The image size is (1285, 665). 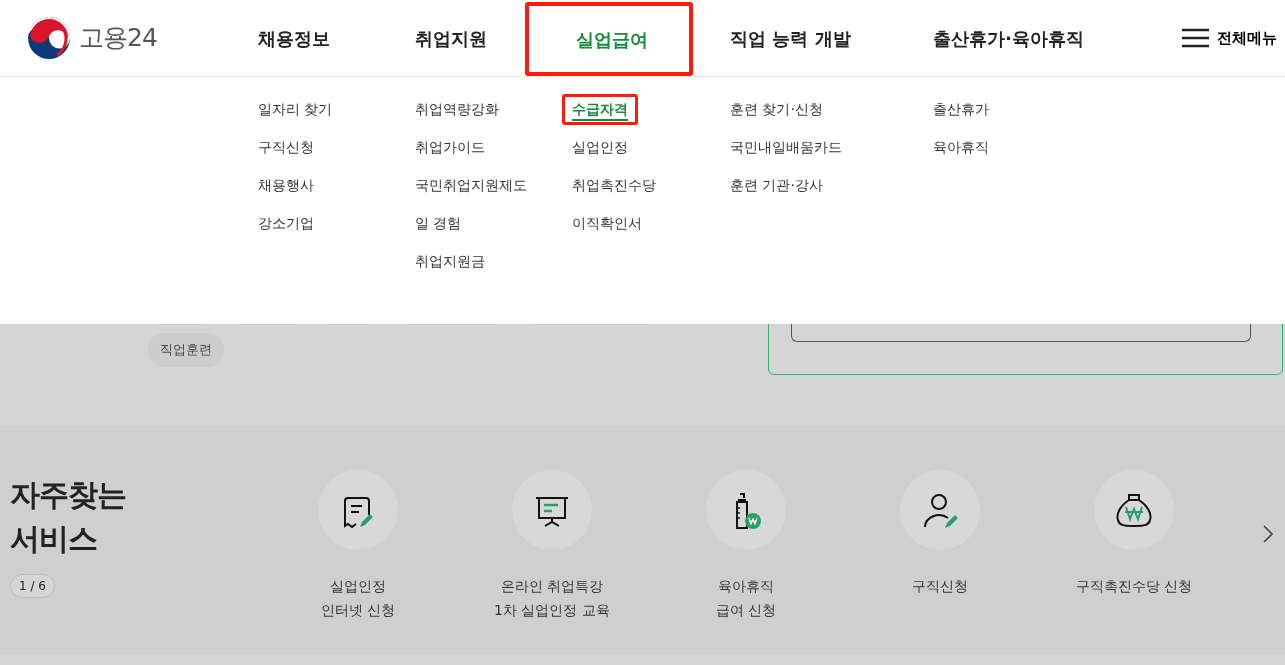 I want to click on section-title: 자주찾는 서비스, so click(x=68, y=517).